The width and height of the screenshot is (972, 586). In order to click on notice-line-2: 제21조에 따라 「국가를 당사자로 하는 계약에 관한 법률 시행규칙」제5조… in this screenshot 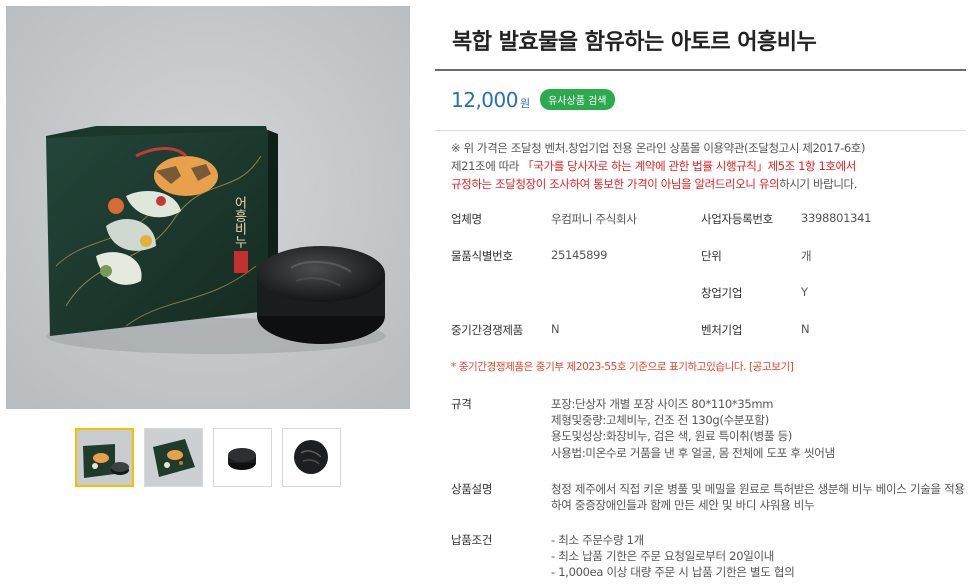, I will do `click(706, 166)`.